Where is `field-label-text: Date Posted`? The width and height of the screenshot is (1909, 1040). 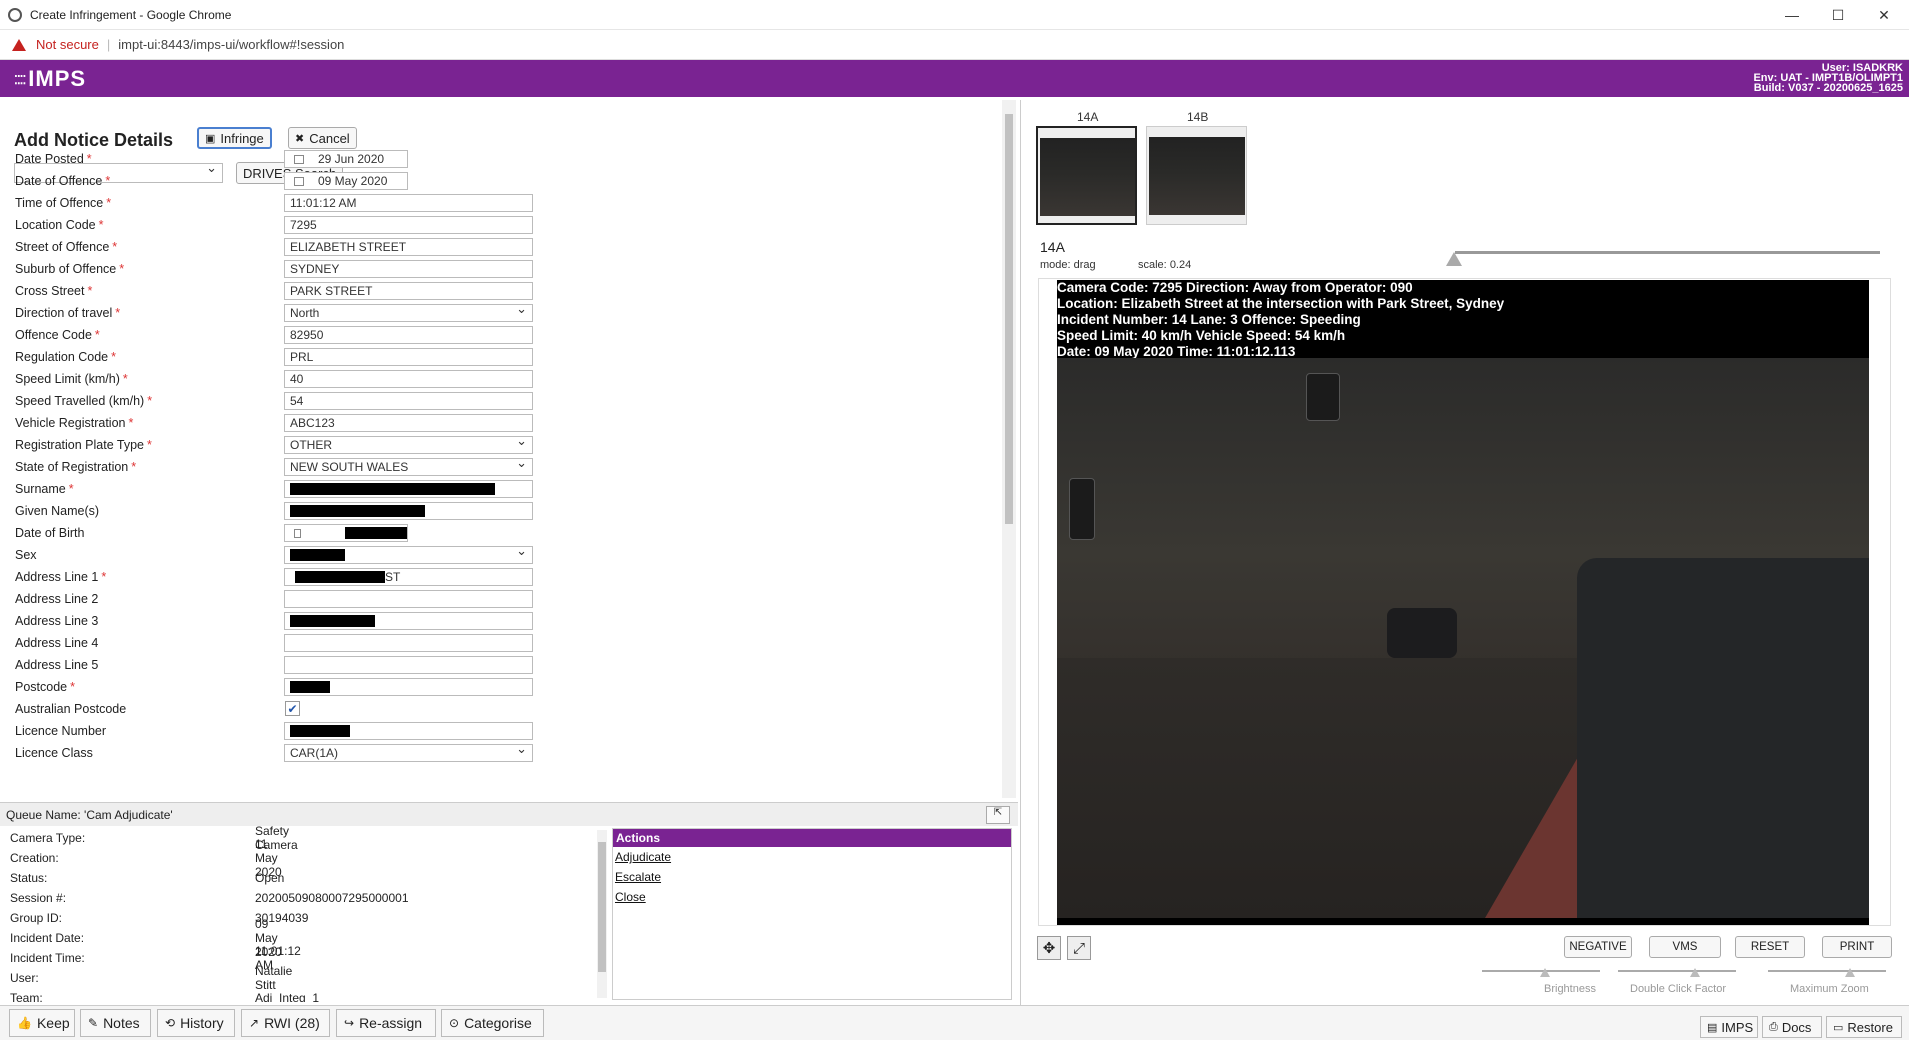
field-label-text: Date Posted is located at coordinates (49, 159).